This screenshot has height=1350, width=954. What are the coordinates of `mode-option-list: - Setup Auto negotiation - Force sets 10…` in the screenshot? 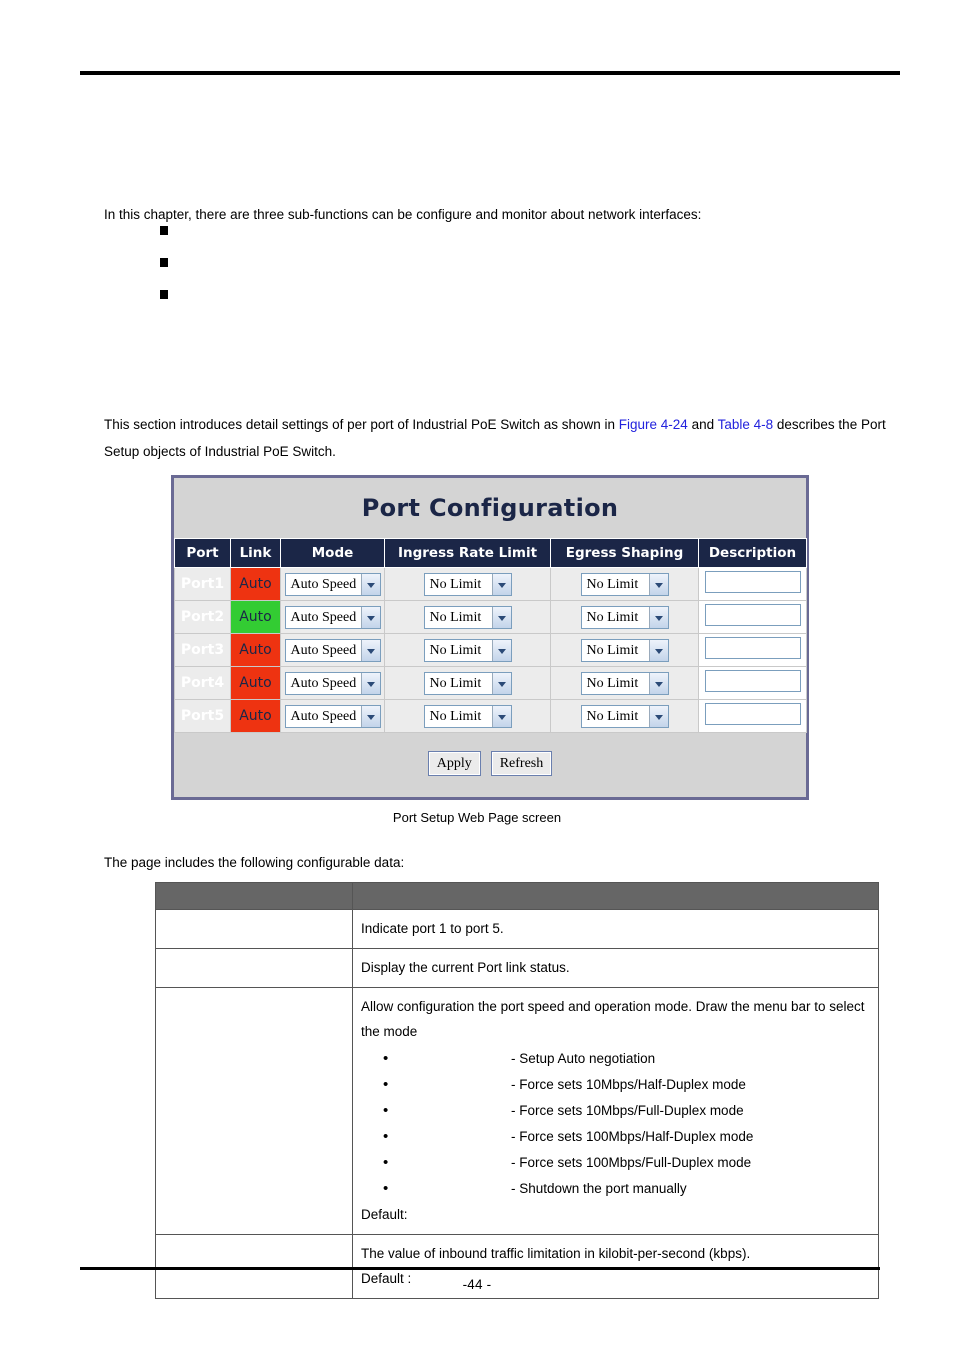 It's located at (615, 1124).